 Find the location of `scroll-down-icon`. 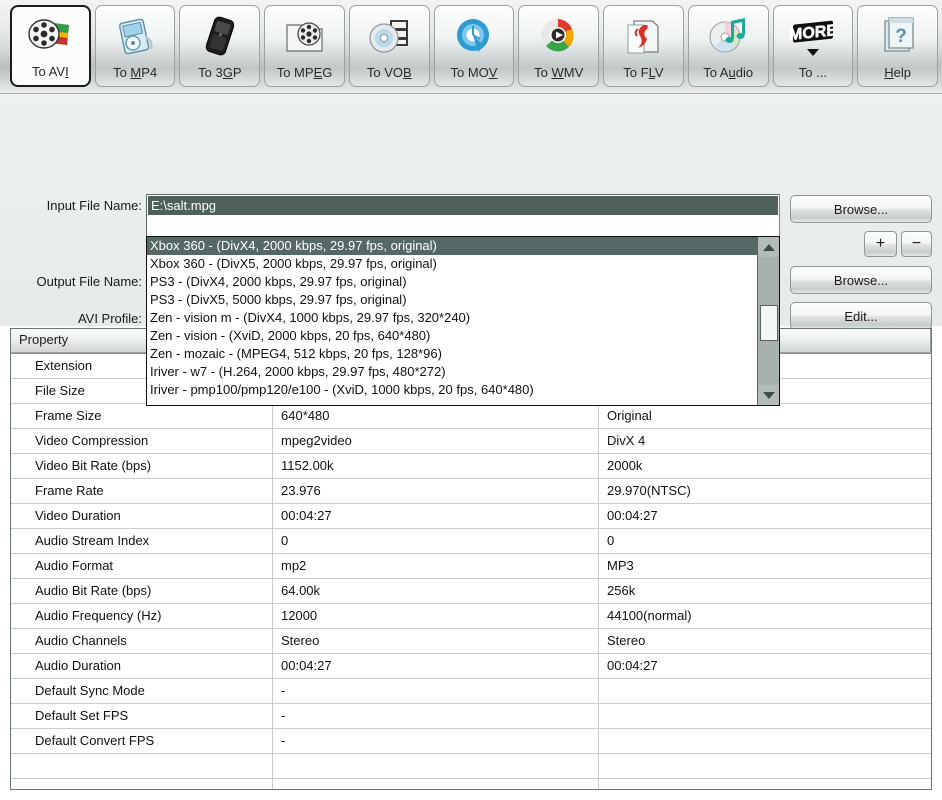

scroll-down-icon is located at coordinates (768, 395).